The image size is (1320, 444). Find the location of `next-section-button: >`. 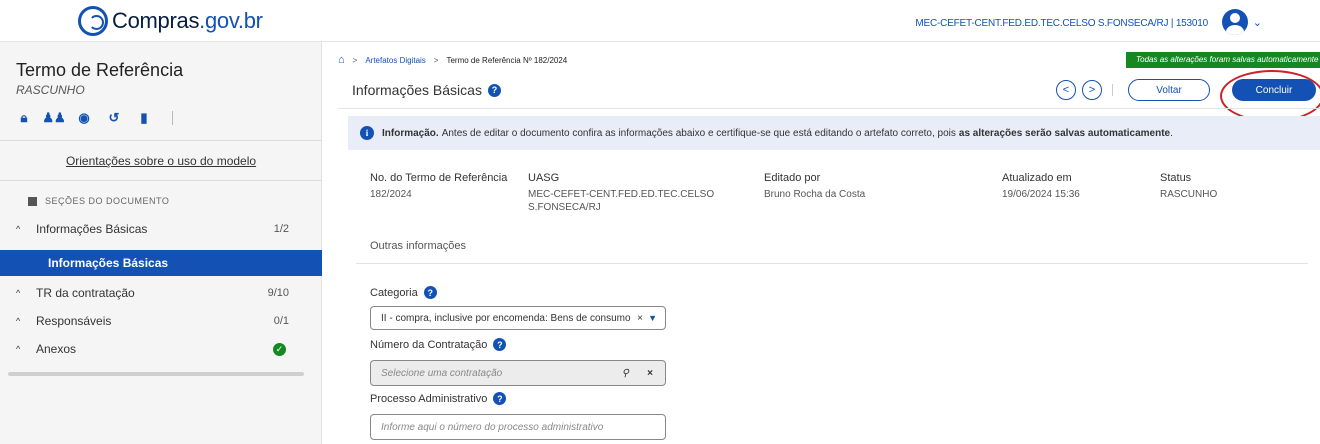

next-section-button: > is located at coordinates (1092, 90).